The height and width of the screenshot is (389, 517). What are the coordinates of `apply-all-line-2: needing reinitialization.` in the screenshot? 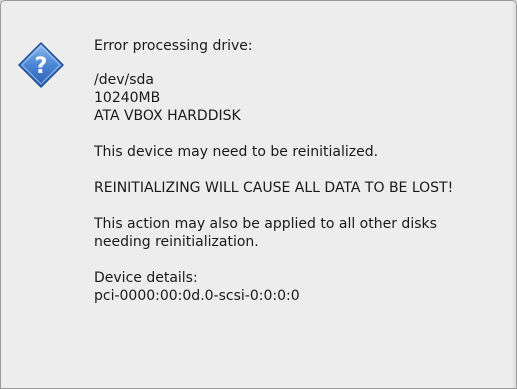 It's located at (176, 242).